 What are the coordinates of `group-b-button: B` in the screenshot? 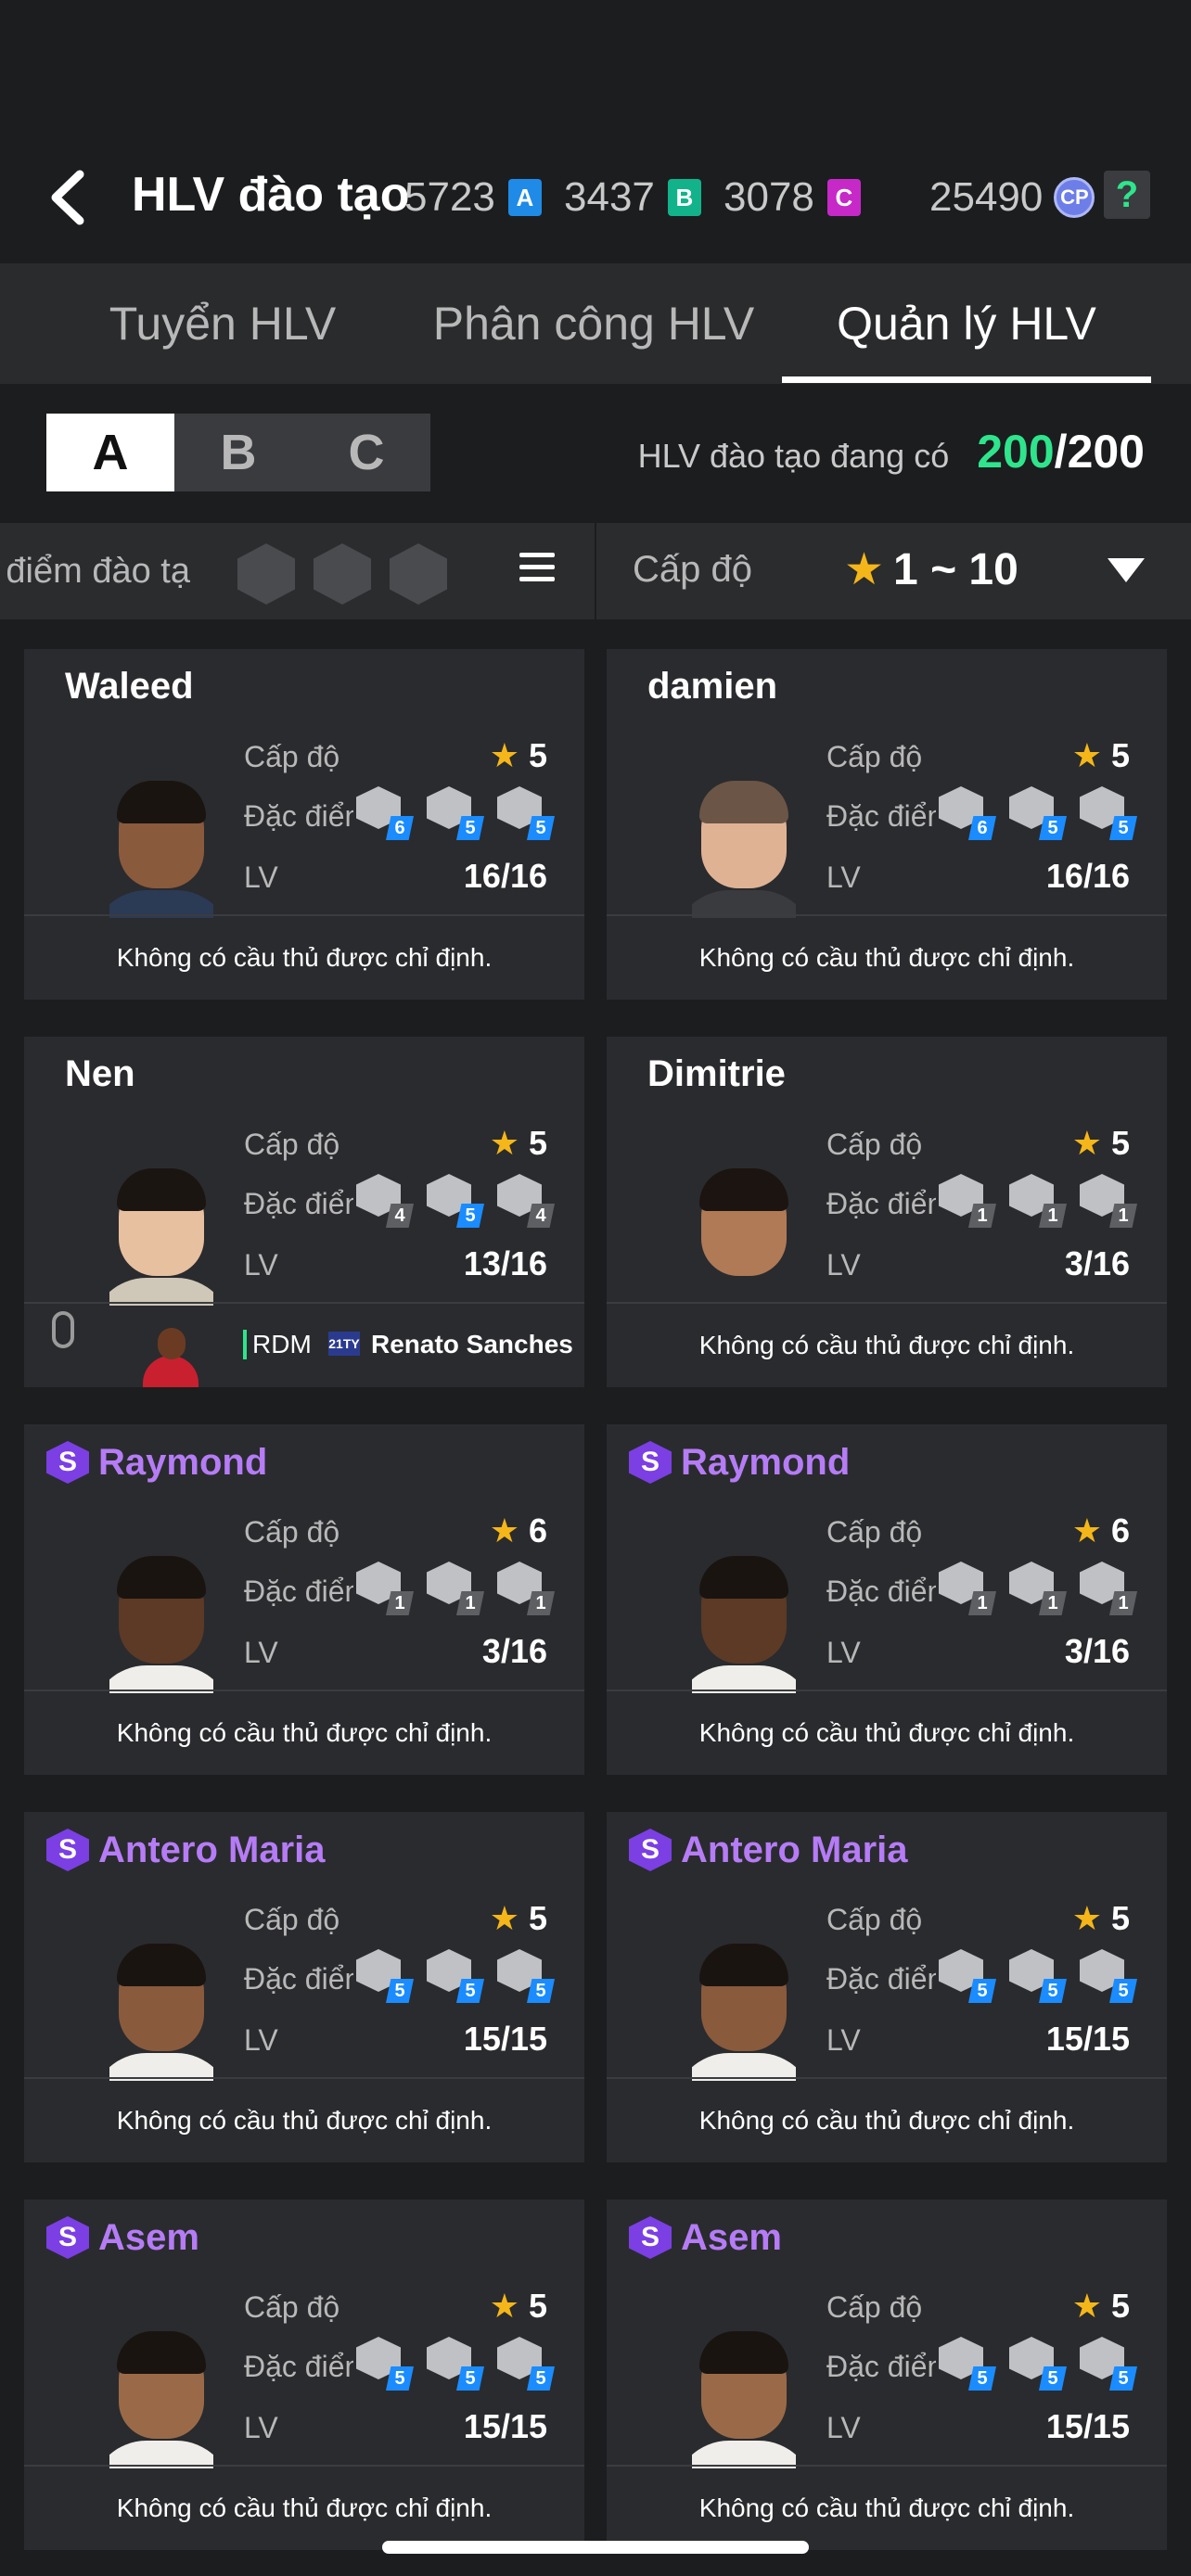 It's located at (238, 452).